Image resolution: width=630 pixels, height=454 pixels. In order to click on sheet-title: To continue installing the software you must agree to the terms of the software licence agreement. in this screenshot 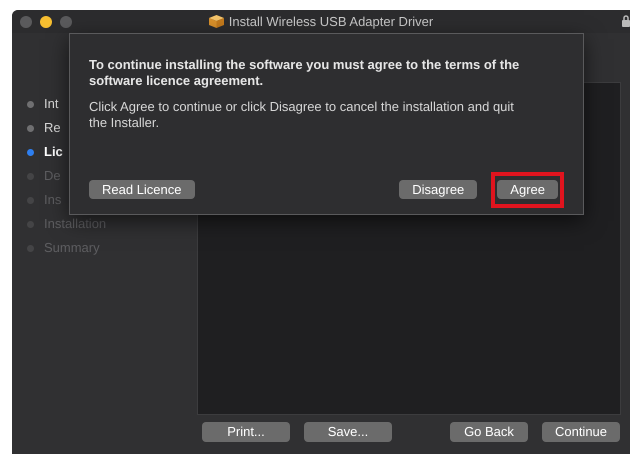, I will do `click(304, 73)`.